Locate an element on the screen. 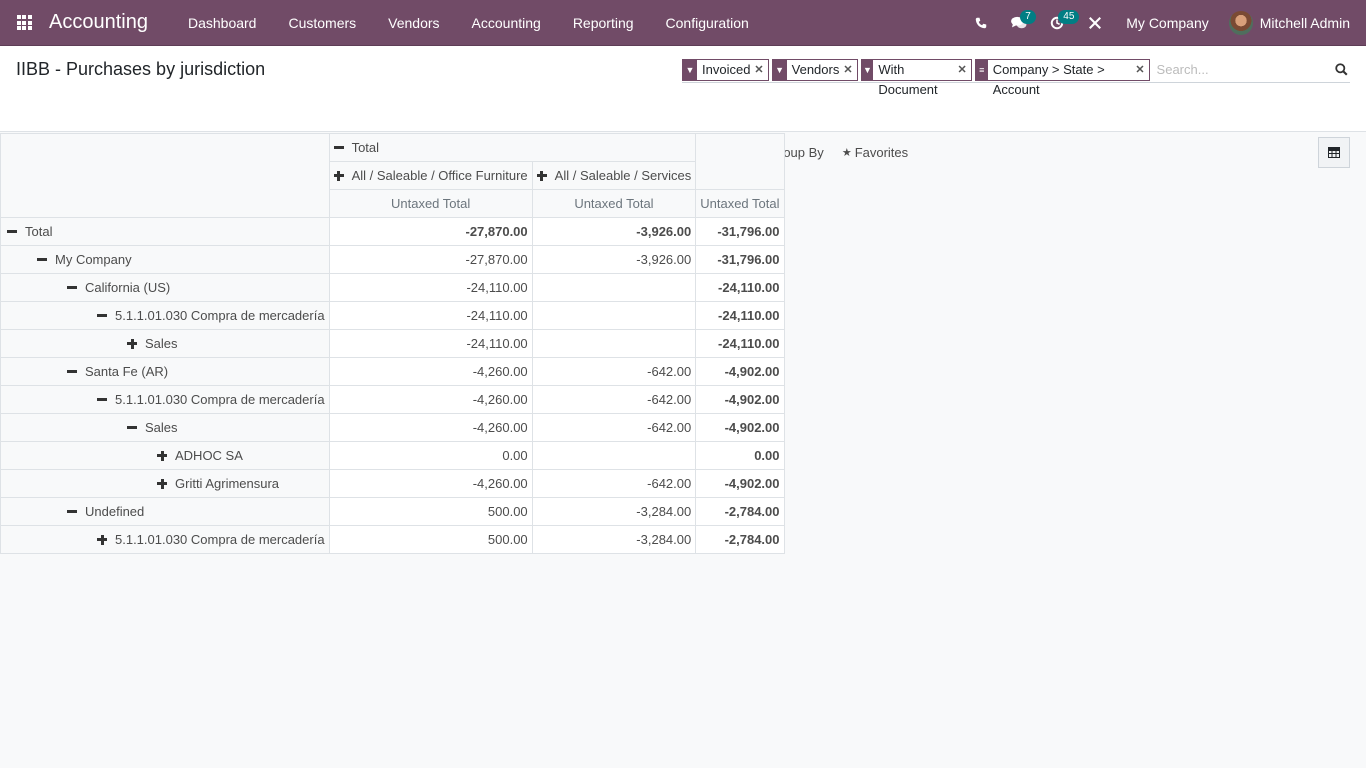 The image size is (1366, 768). pivot-row: Santa Fe (AR) -4,260.00 -642.00 -4,902.00 is located at coordinates (392, 371).